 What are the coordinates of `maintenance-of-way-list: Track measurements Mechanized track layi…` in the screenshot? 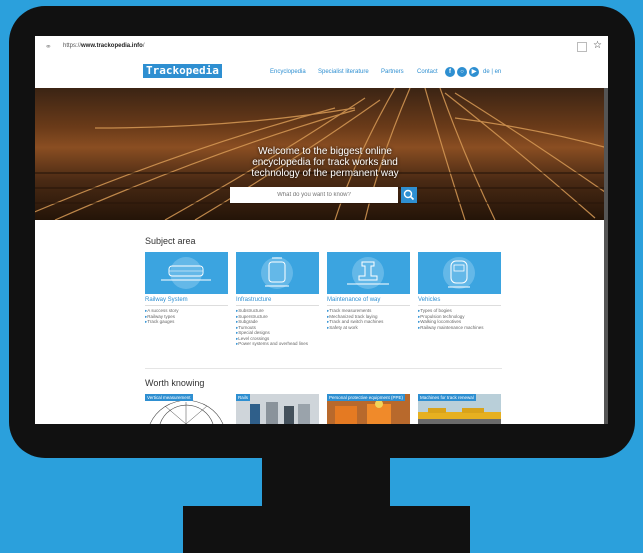 It's located at (372, 319).